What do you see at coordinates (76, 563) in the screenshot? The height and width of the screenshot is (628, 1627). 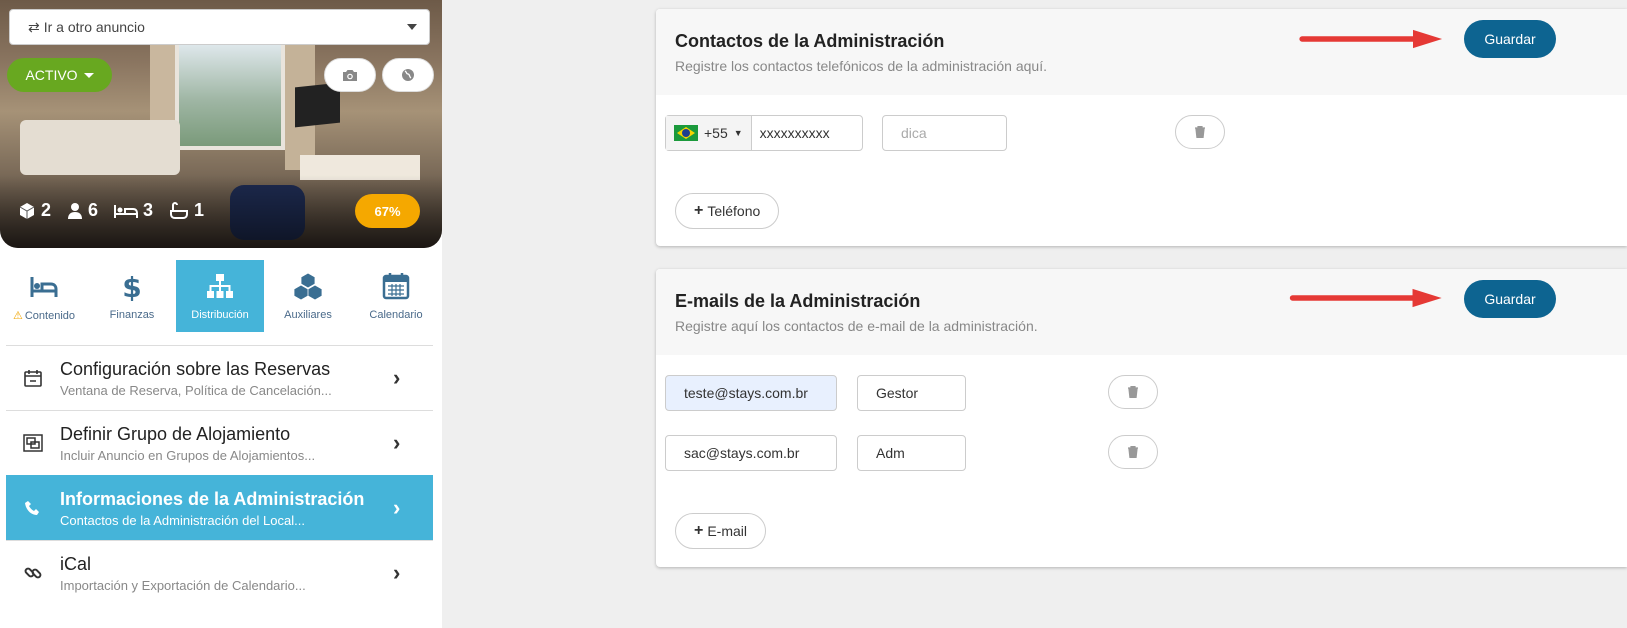 I see `menu-item-title: iCal` at bounding box center [76, 563].